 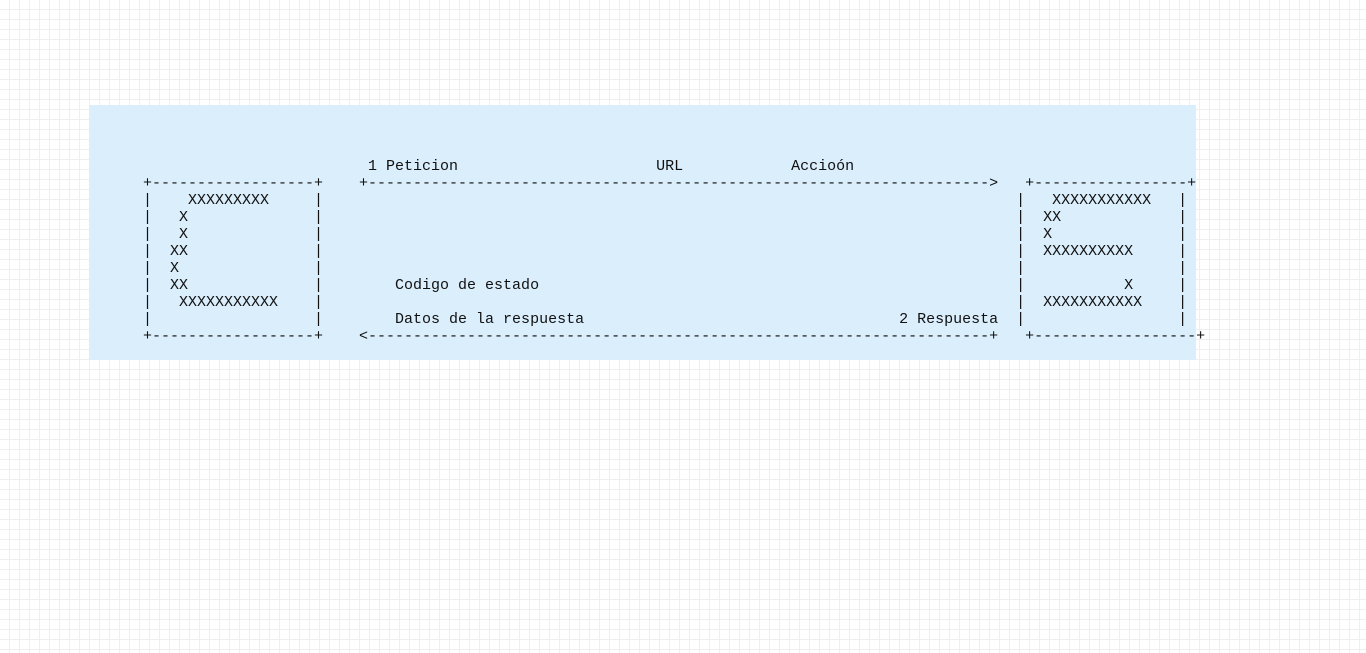 What do you see at coordinates (665, 217) in the screenshot?
I see `diagram-row-2: | X | | XX |` at bounding box center [665, 217].